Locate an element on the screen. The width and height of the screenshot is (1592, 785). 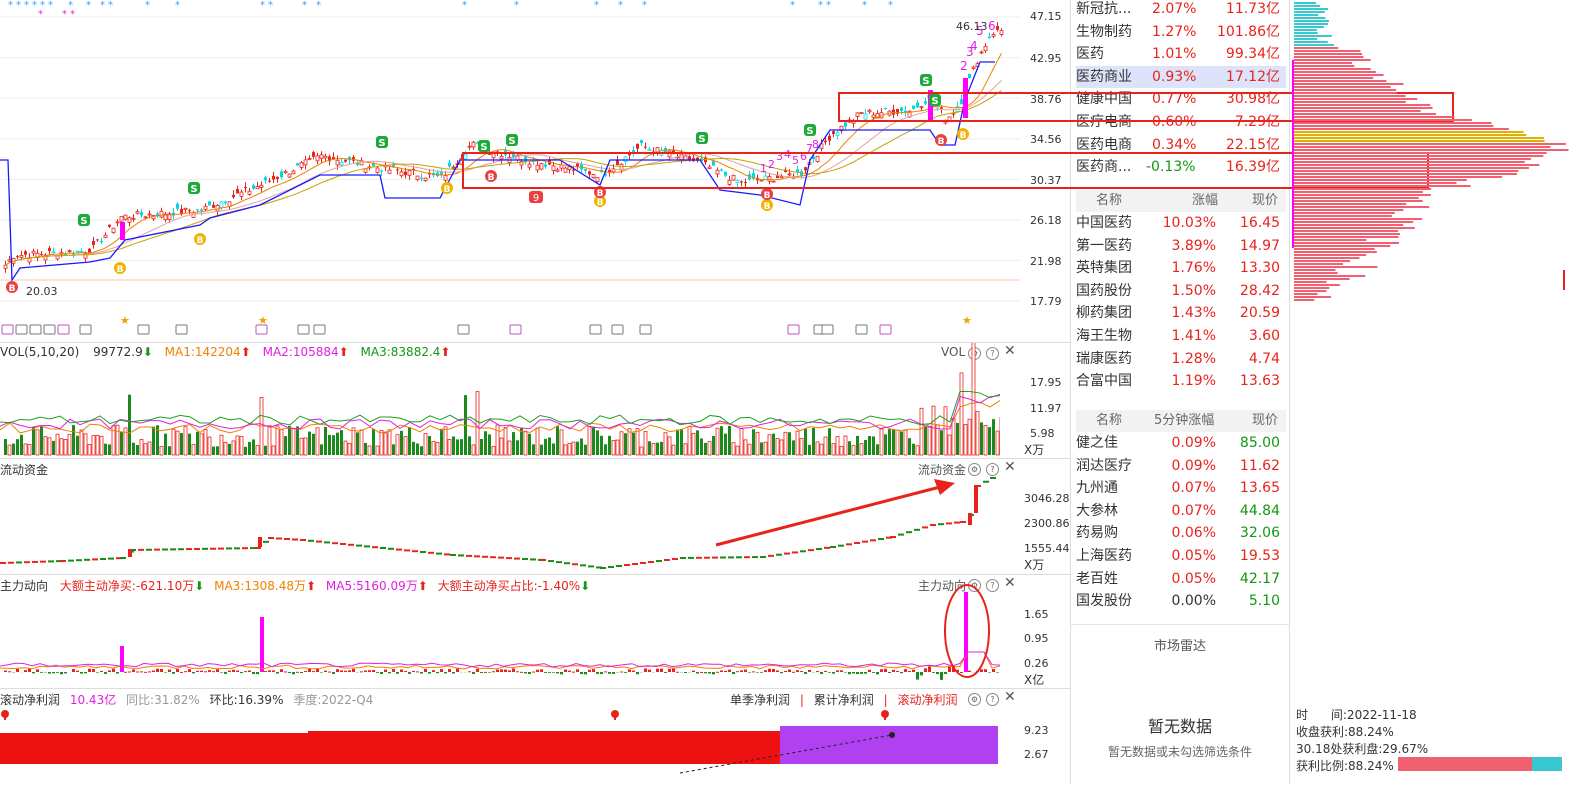
table-row: 海王生物1.41%3.60 is located at coordinates (1181, 336).